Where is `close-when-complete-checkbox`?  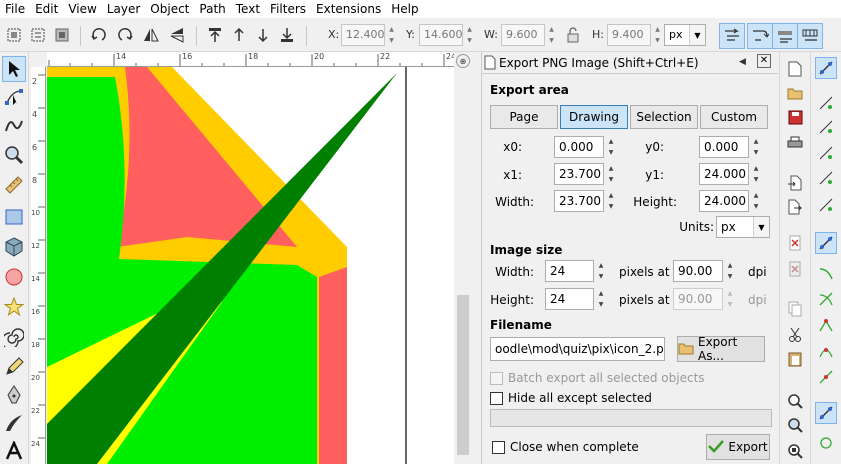 close-when-complete-checkbox is located at coordinates (498, 447).